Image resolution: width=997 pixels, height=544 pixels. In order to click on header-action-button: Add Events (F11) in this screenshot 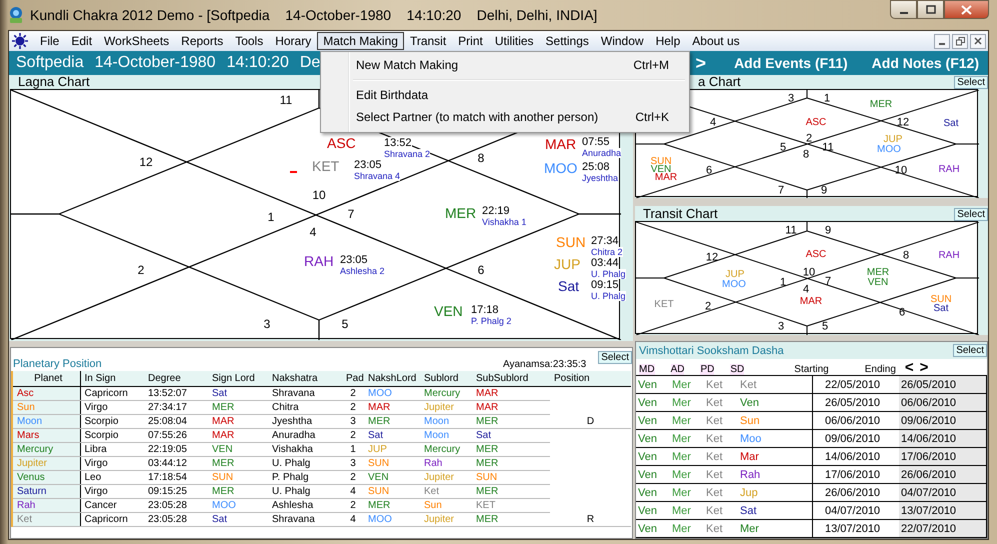, I will do `click(791, 63)`.